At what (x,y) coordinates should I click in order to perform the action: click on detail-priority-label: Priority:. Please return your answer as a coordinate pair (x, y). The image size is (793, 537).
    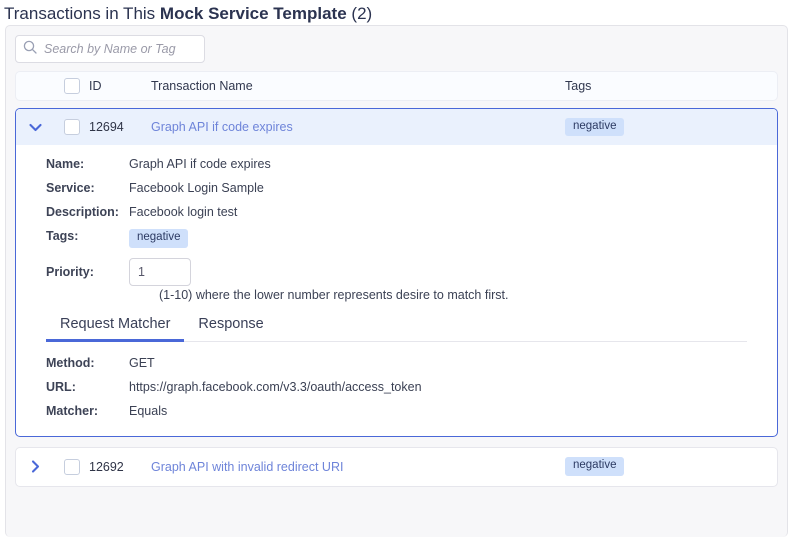
    Looking at the image, I should click on (70, 271).